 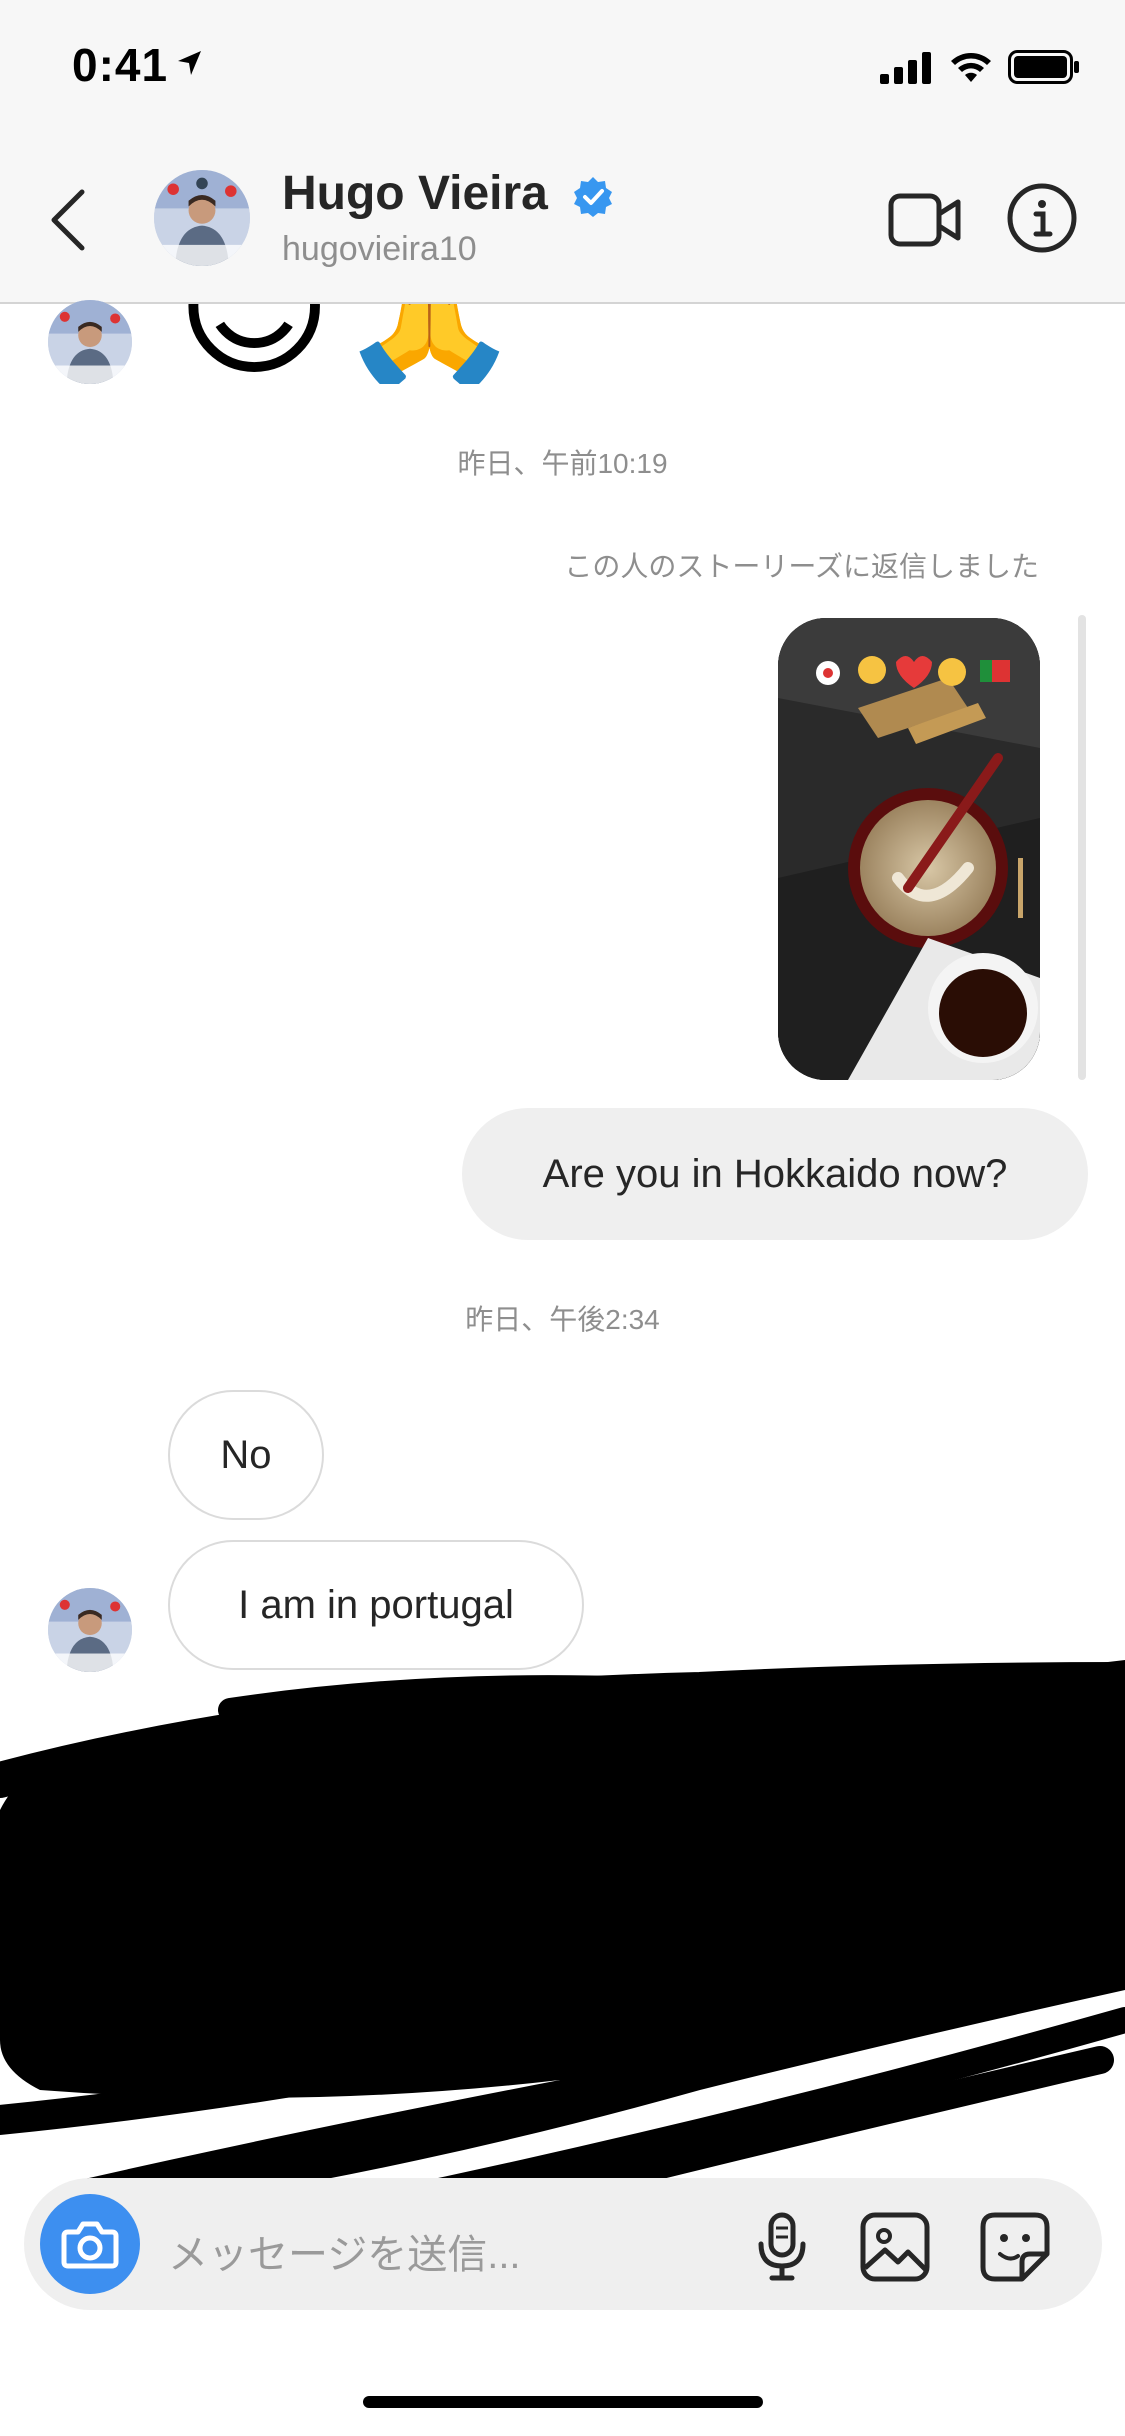 I want to click on smiling-emoji: 😊, so click(x=254, y=344).